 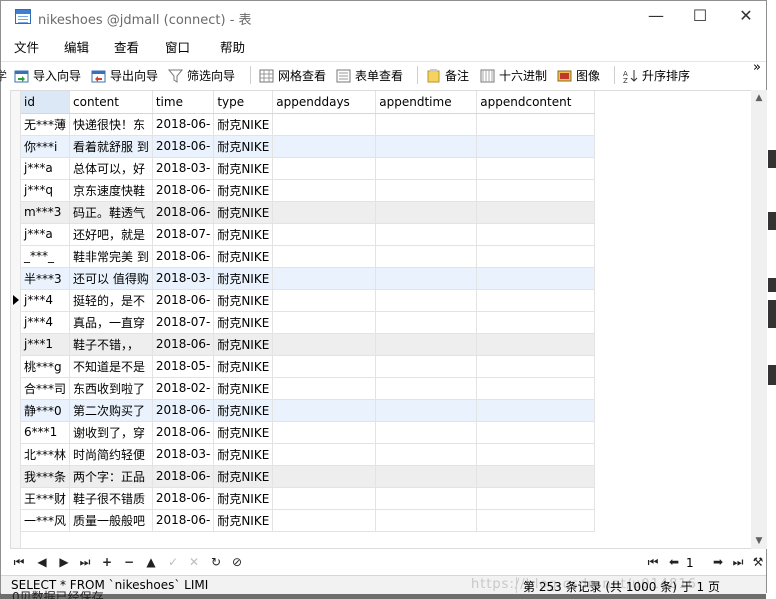 I want to click on cell-content: 挺轻的，是不, so click(x=111, y=300).